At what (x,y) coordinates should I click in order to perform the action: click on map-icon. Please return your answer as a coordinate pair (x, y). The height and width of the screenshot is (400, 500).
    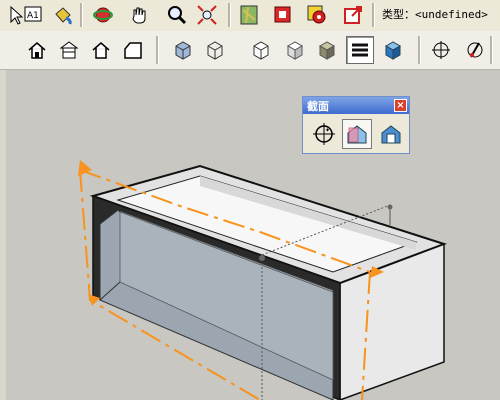
    Looking at the image, I should click on (249, 15).